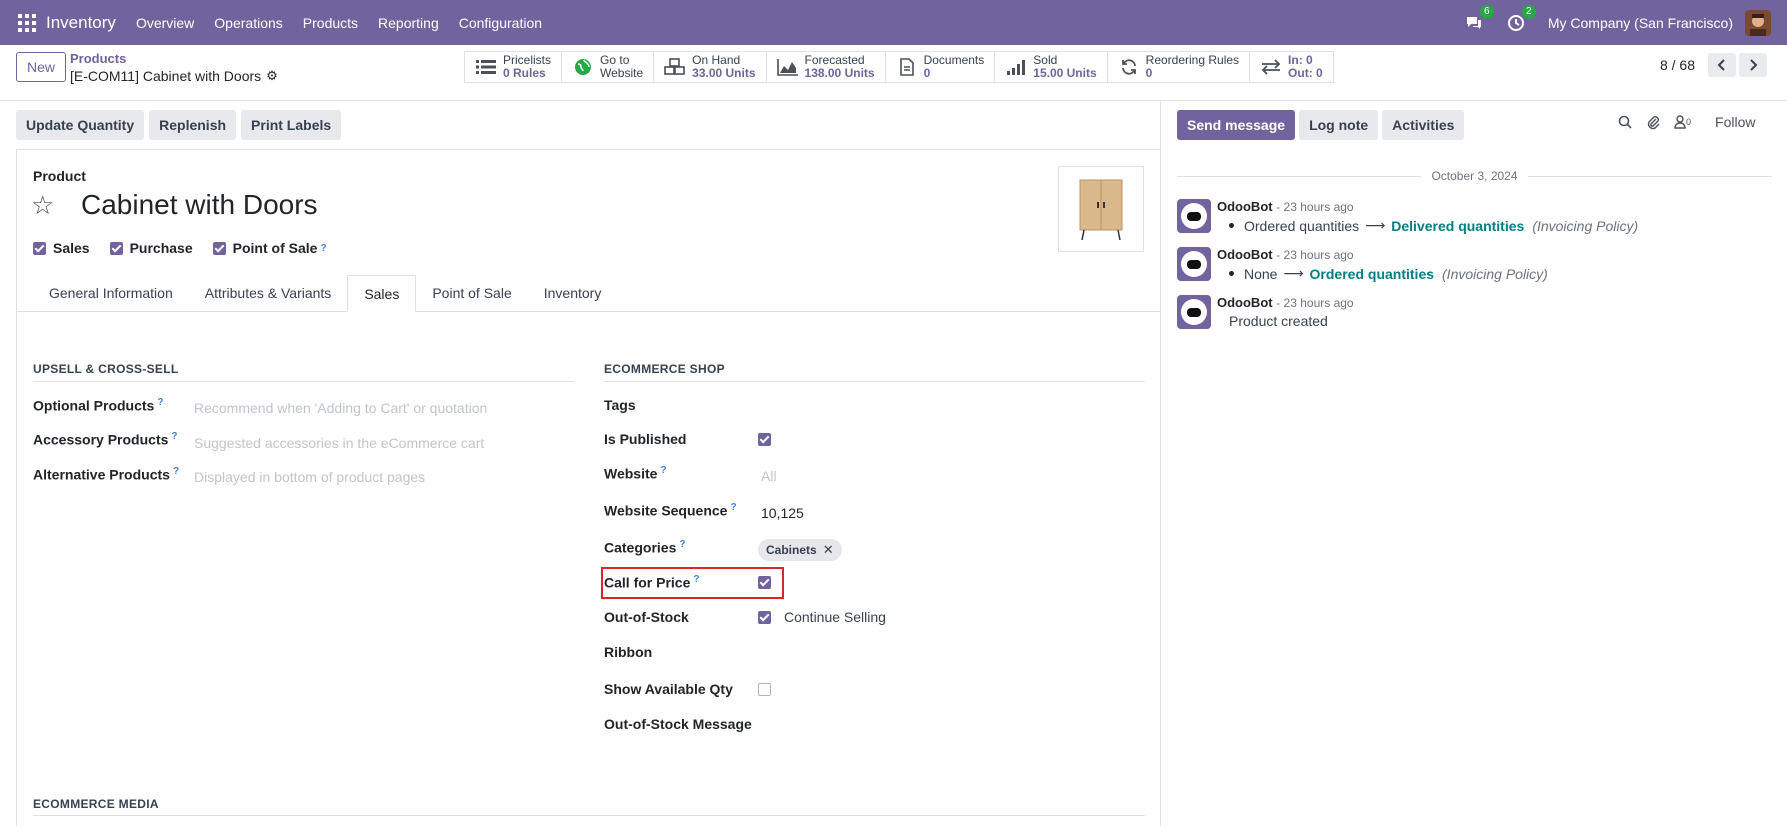 This screenshot has height=826, width=1787. What do you see at coordinates (1458, 225) in the screenshot?
I see `new-value: Delivered quantities` at bounding box center [1458, 225].